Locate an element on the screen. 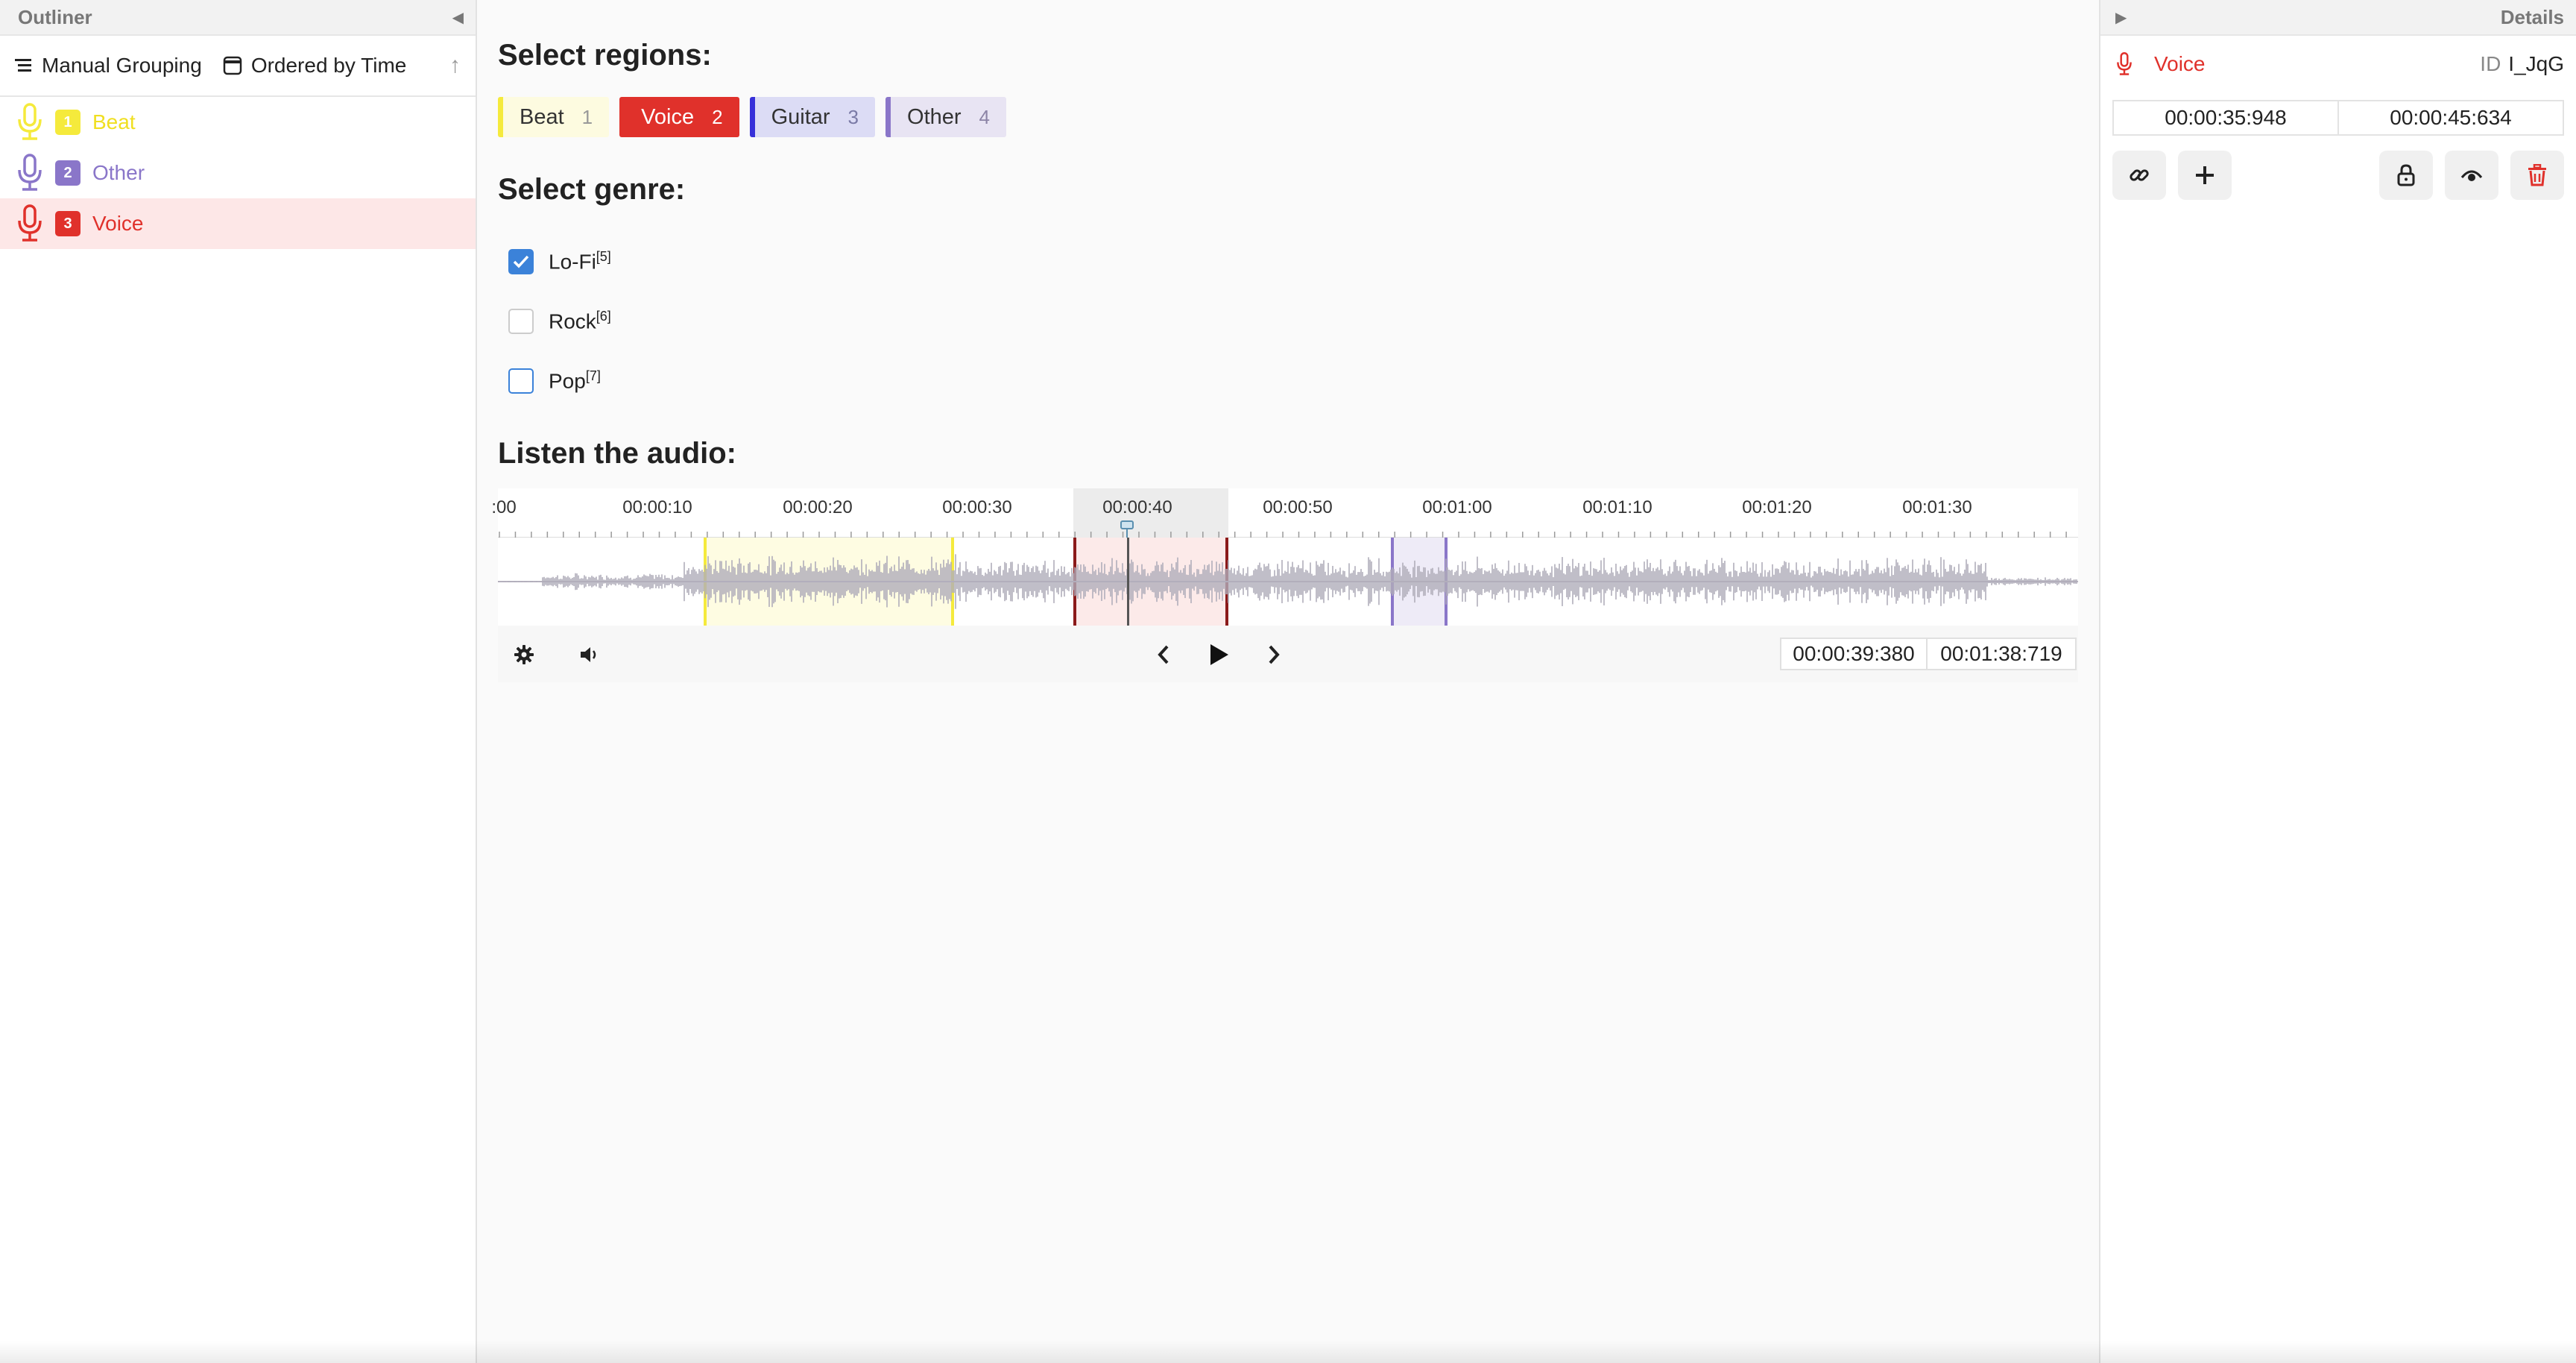 This screenshot has height=1363, width=2576. tick-label: 00:01:20 is located at coordinates (1777, 507).